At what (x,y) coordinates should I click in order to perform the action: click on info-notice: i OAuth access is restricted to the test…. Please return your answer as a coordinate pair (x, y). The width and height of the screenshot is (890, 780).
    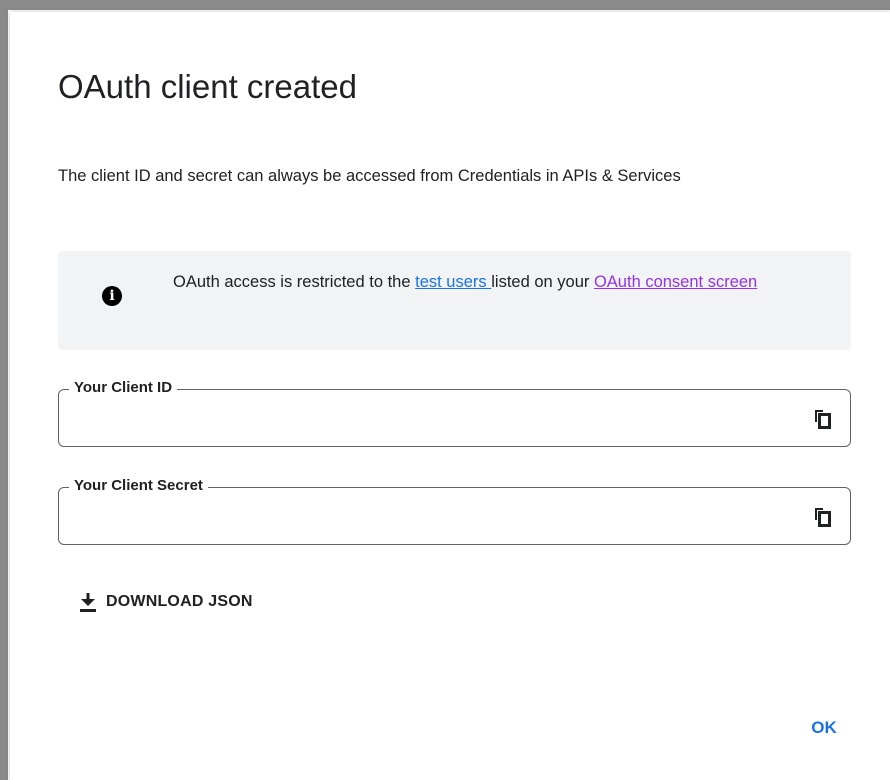
    Looking at the image, I should click on (454, 300).